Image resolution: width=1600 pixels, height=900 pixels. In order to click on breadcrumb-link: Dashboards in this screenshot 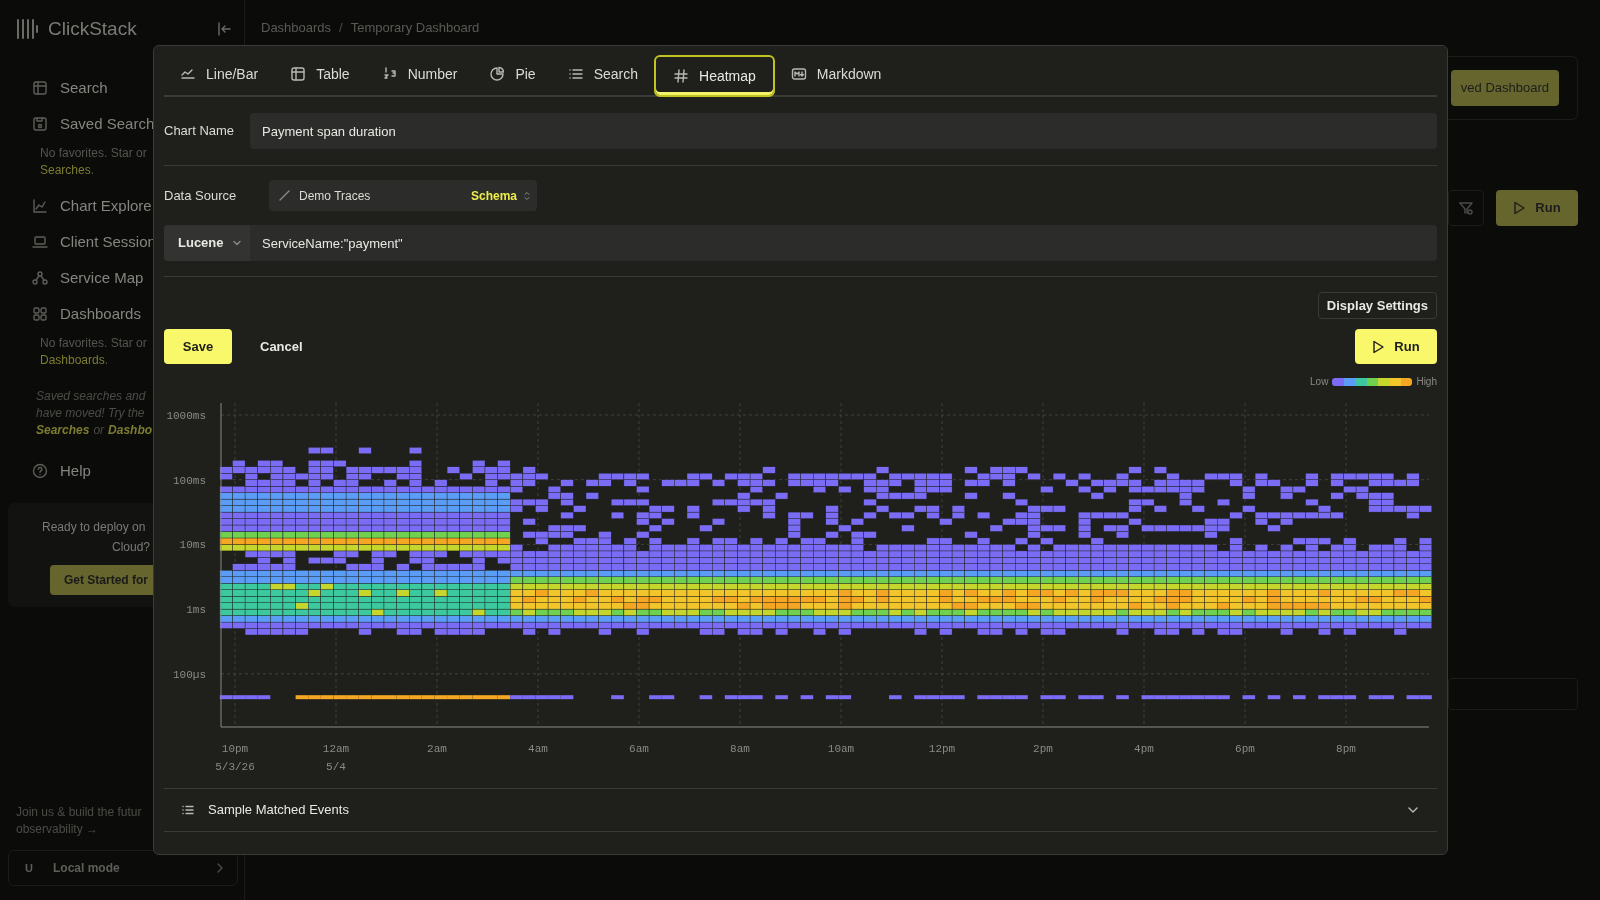, I will do `click(296, 28)`.